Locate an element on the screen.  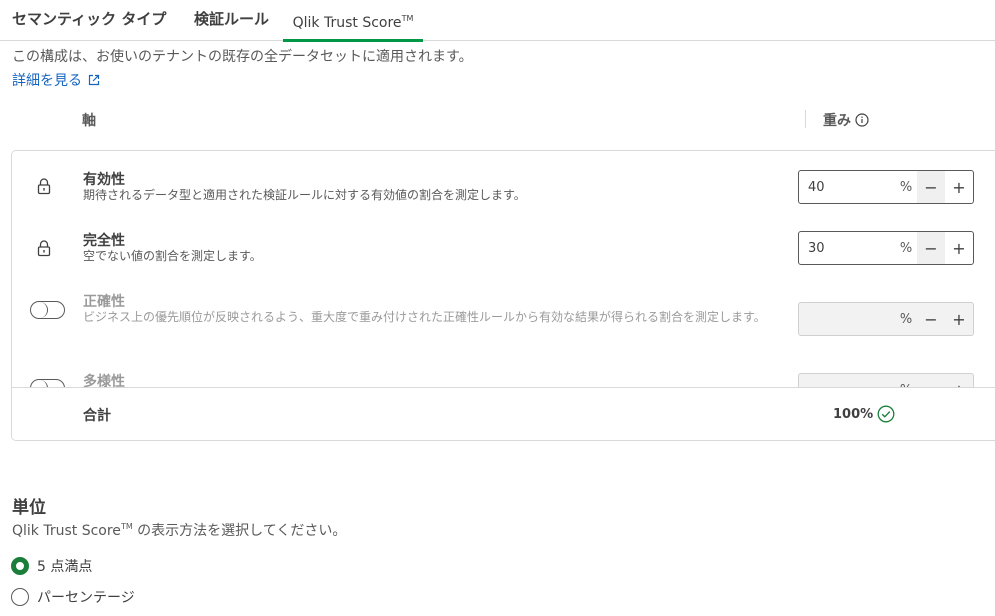
tab-label: Qlik Trust Score is located at coordinates (347, 23).